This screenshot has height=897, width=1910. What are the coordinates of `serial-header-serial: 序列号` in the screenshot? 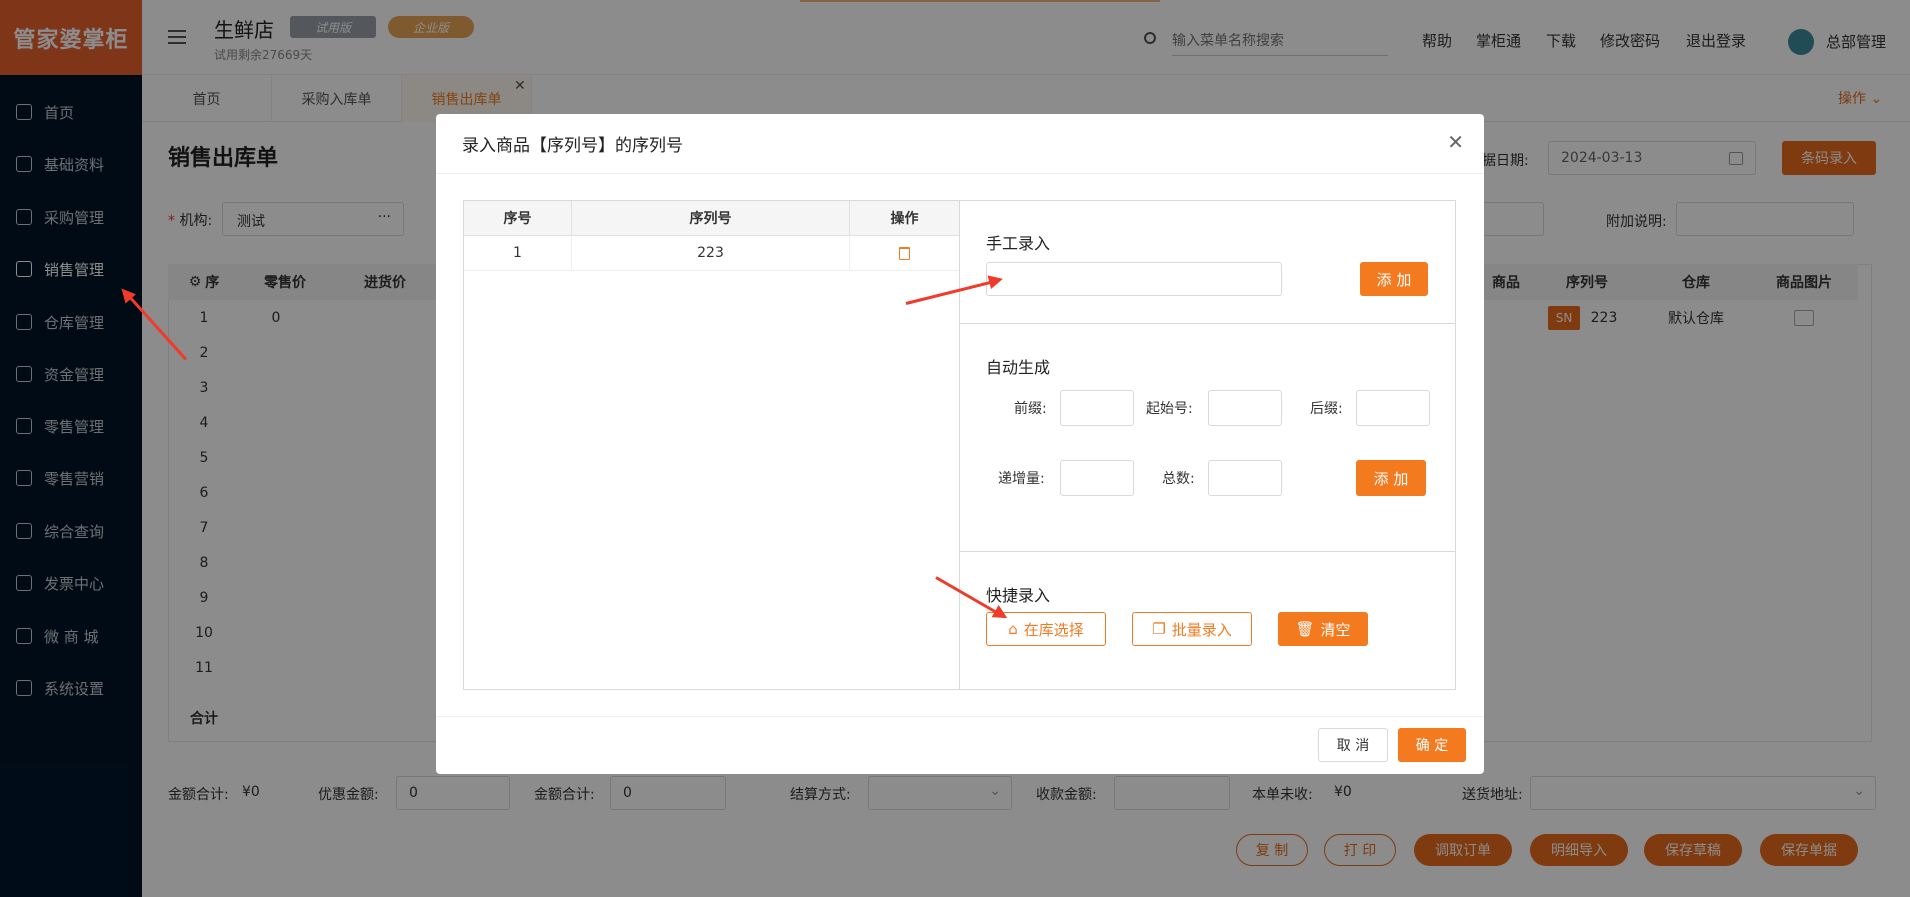 It's located at (711, 218).